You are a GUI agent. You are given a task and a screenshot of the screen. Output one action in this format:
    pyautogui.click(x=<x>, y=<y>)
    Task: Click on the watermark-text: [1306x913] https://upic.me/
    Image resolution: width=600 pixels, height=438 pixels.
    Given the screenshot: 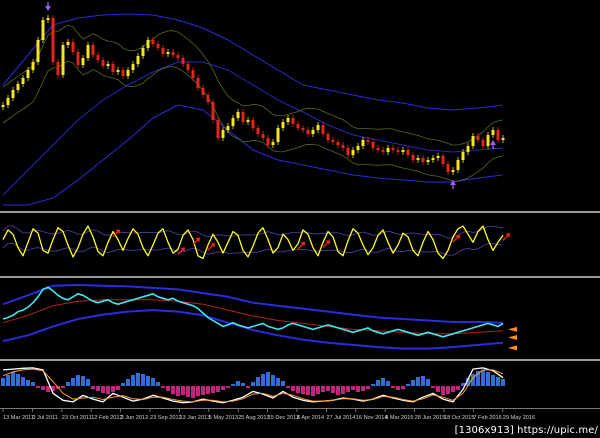 What is the action you would take?
    pyautogui.click(x=526, y=430)
    